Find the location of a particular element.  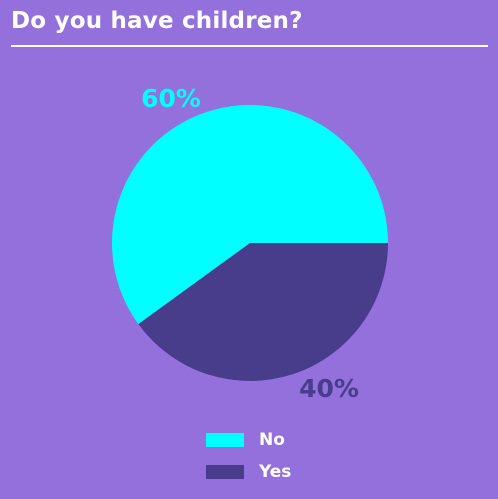

legend-item-no: No is located at coordinates (248, 440).